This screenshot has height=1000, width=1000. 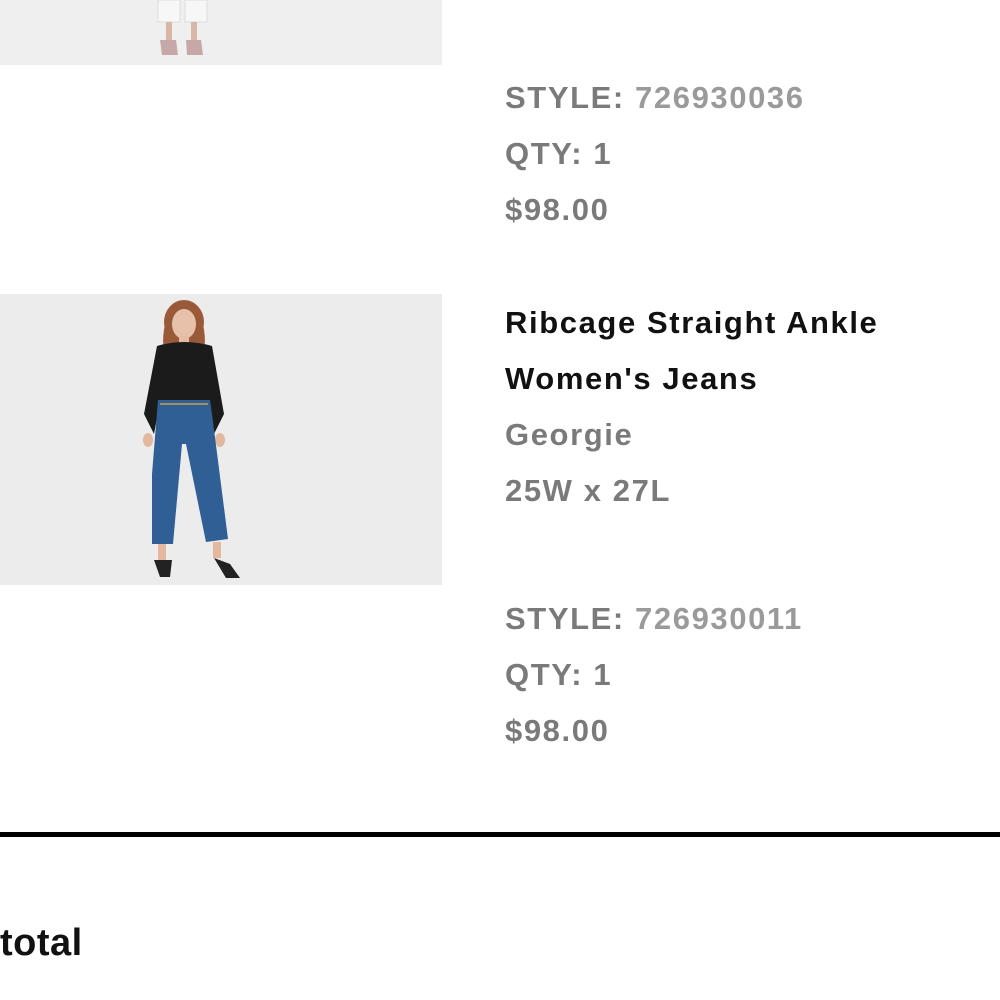 I want to click on item-1-qty: QTY: 1, so click(x=559, y=153).